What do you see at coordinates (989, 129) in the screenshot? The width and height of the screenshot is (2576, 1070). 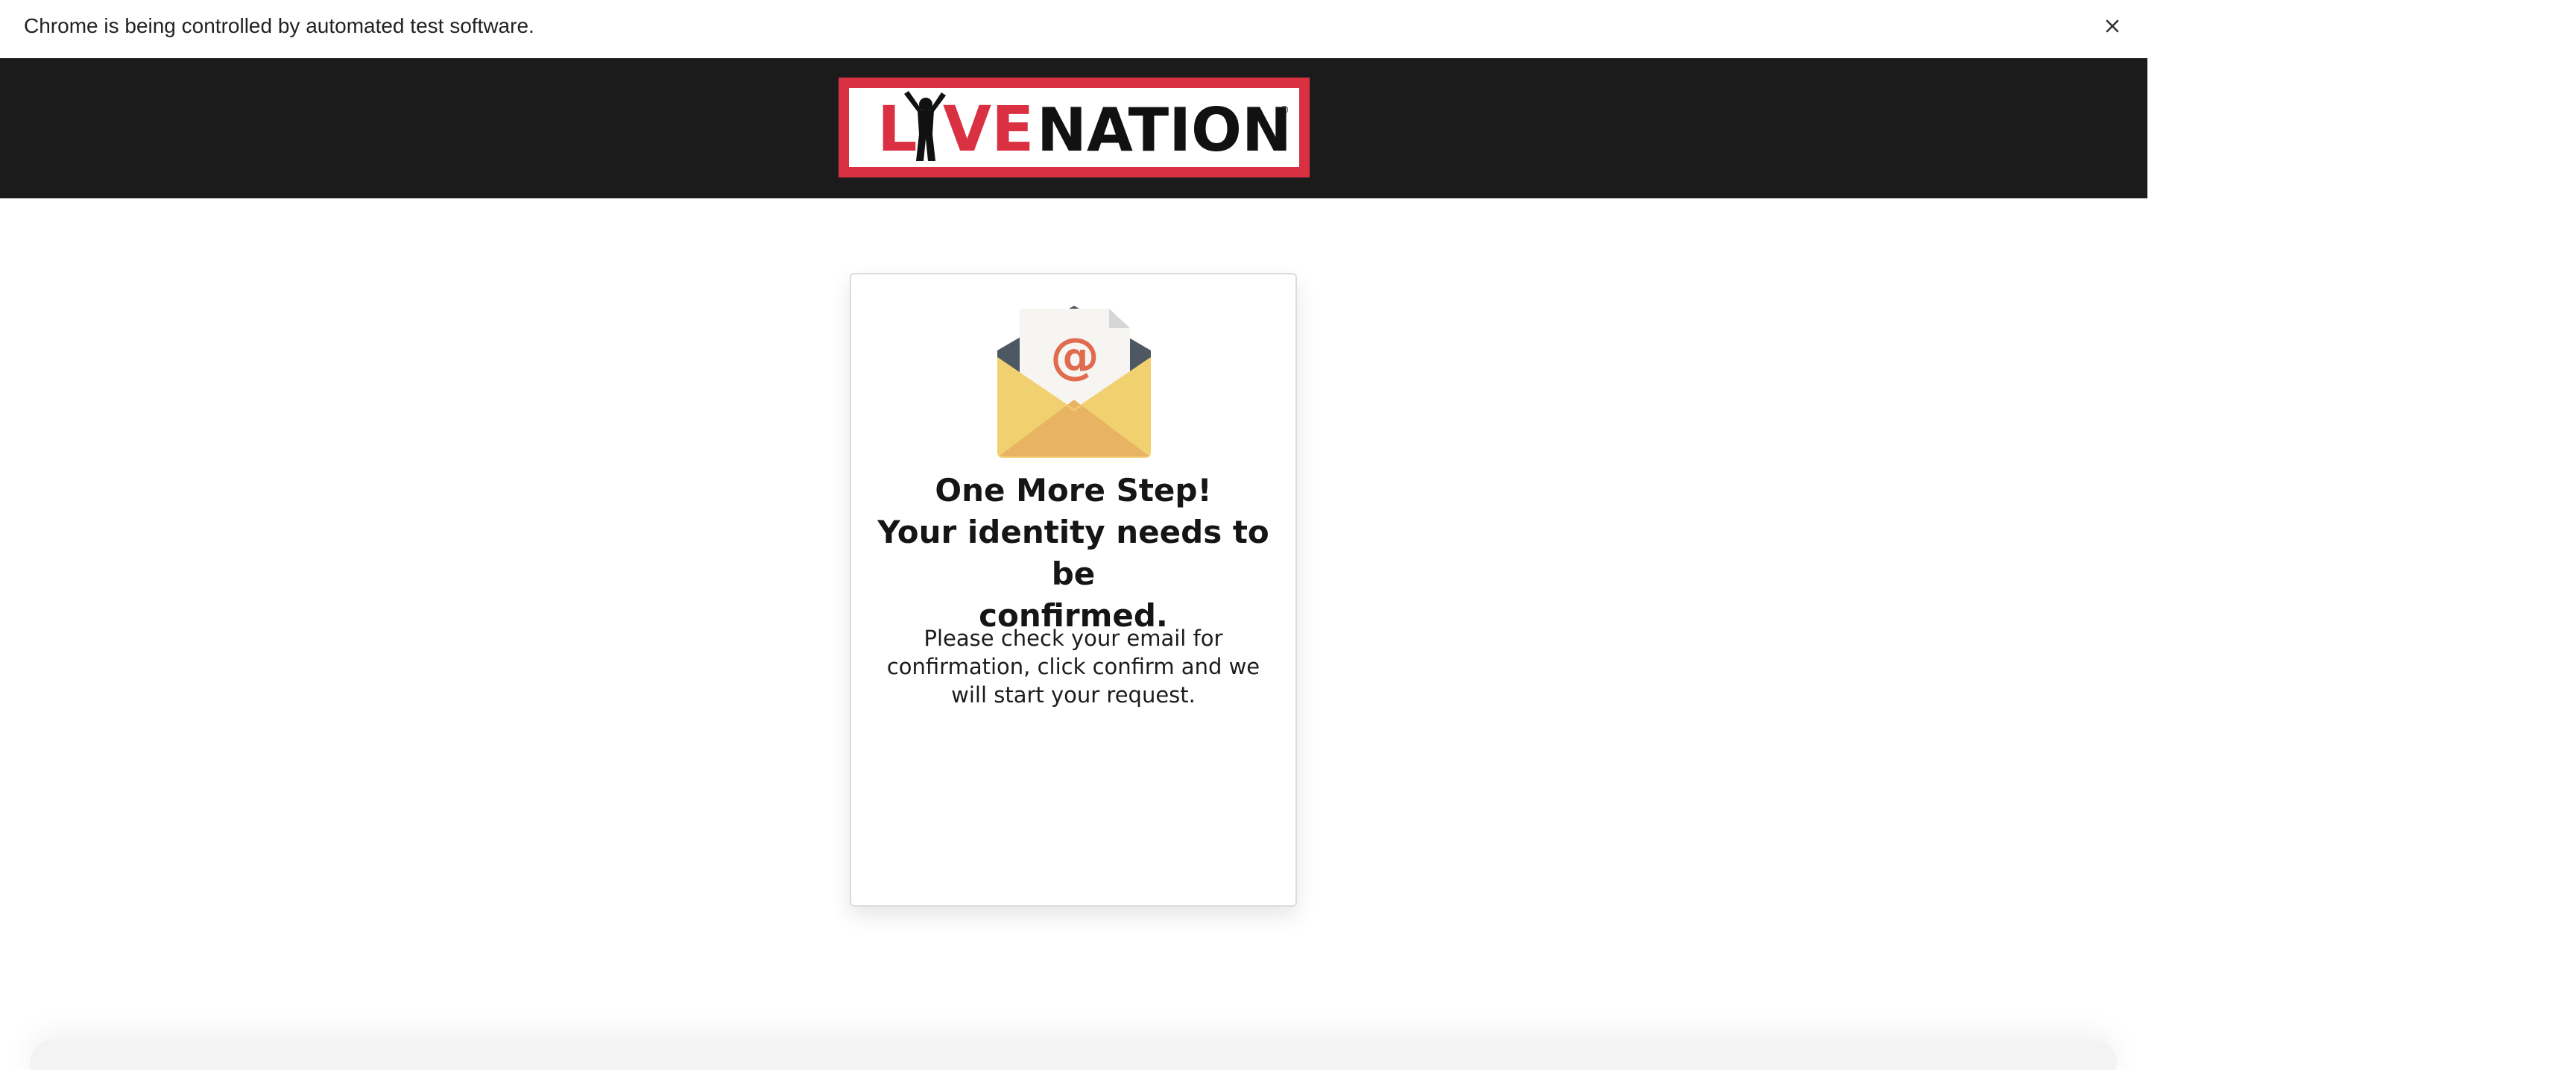 I see `logo-letters-ve: VE` at bounding box center [989, 129].